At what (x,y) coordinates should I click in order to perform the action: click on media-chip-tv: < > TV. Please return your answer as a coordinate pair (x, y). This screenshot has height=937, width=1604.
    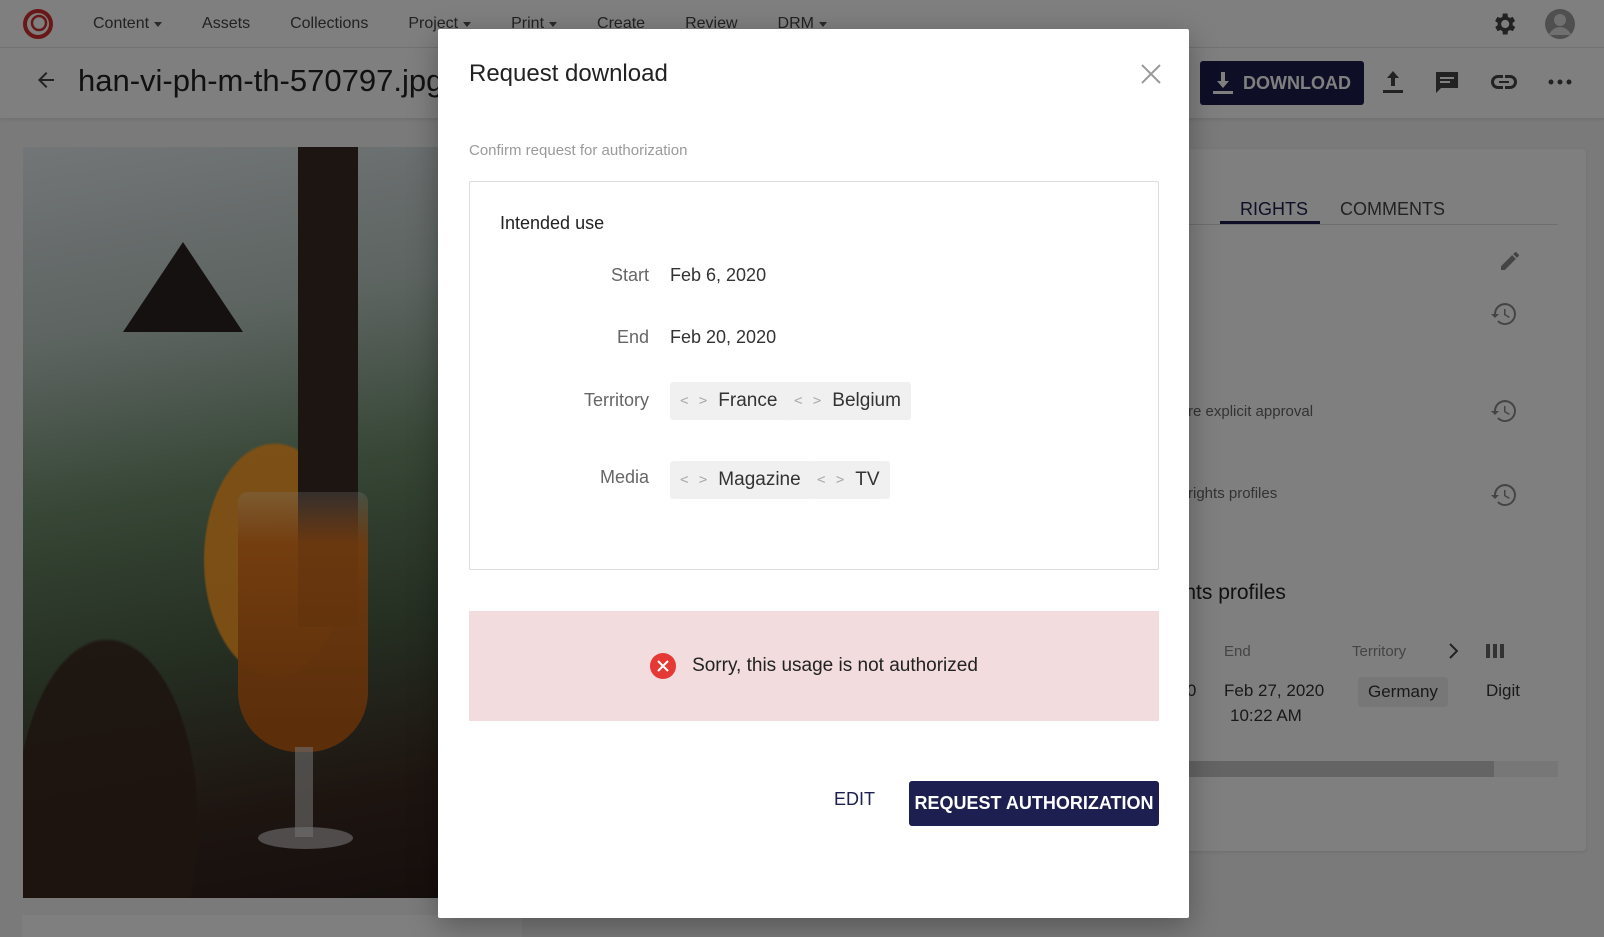
    Looking at the image, I should click on (848, 480).